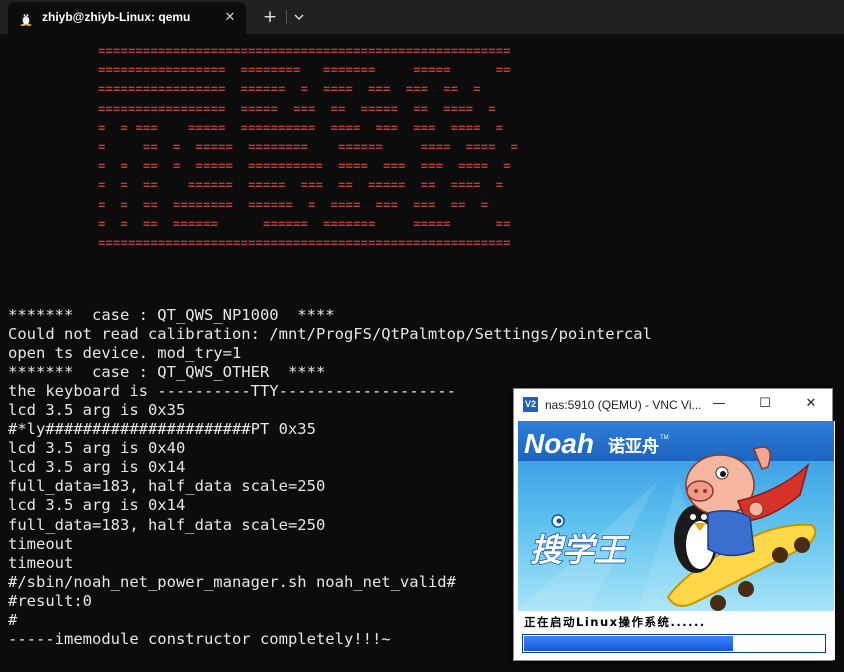 The height and width of the screenshot is (672, 844). I want to click on tab-title: zhiyb@zhiyb-Linux: qemu, so click(116, 17).